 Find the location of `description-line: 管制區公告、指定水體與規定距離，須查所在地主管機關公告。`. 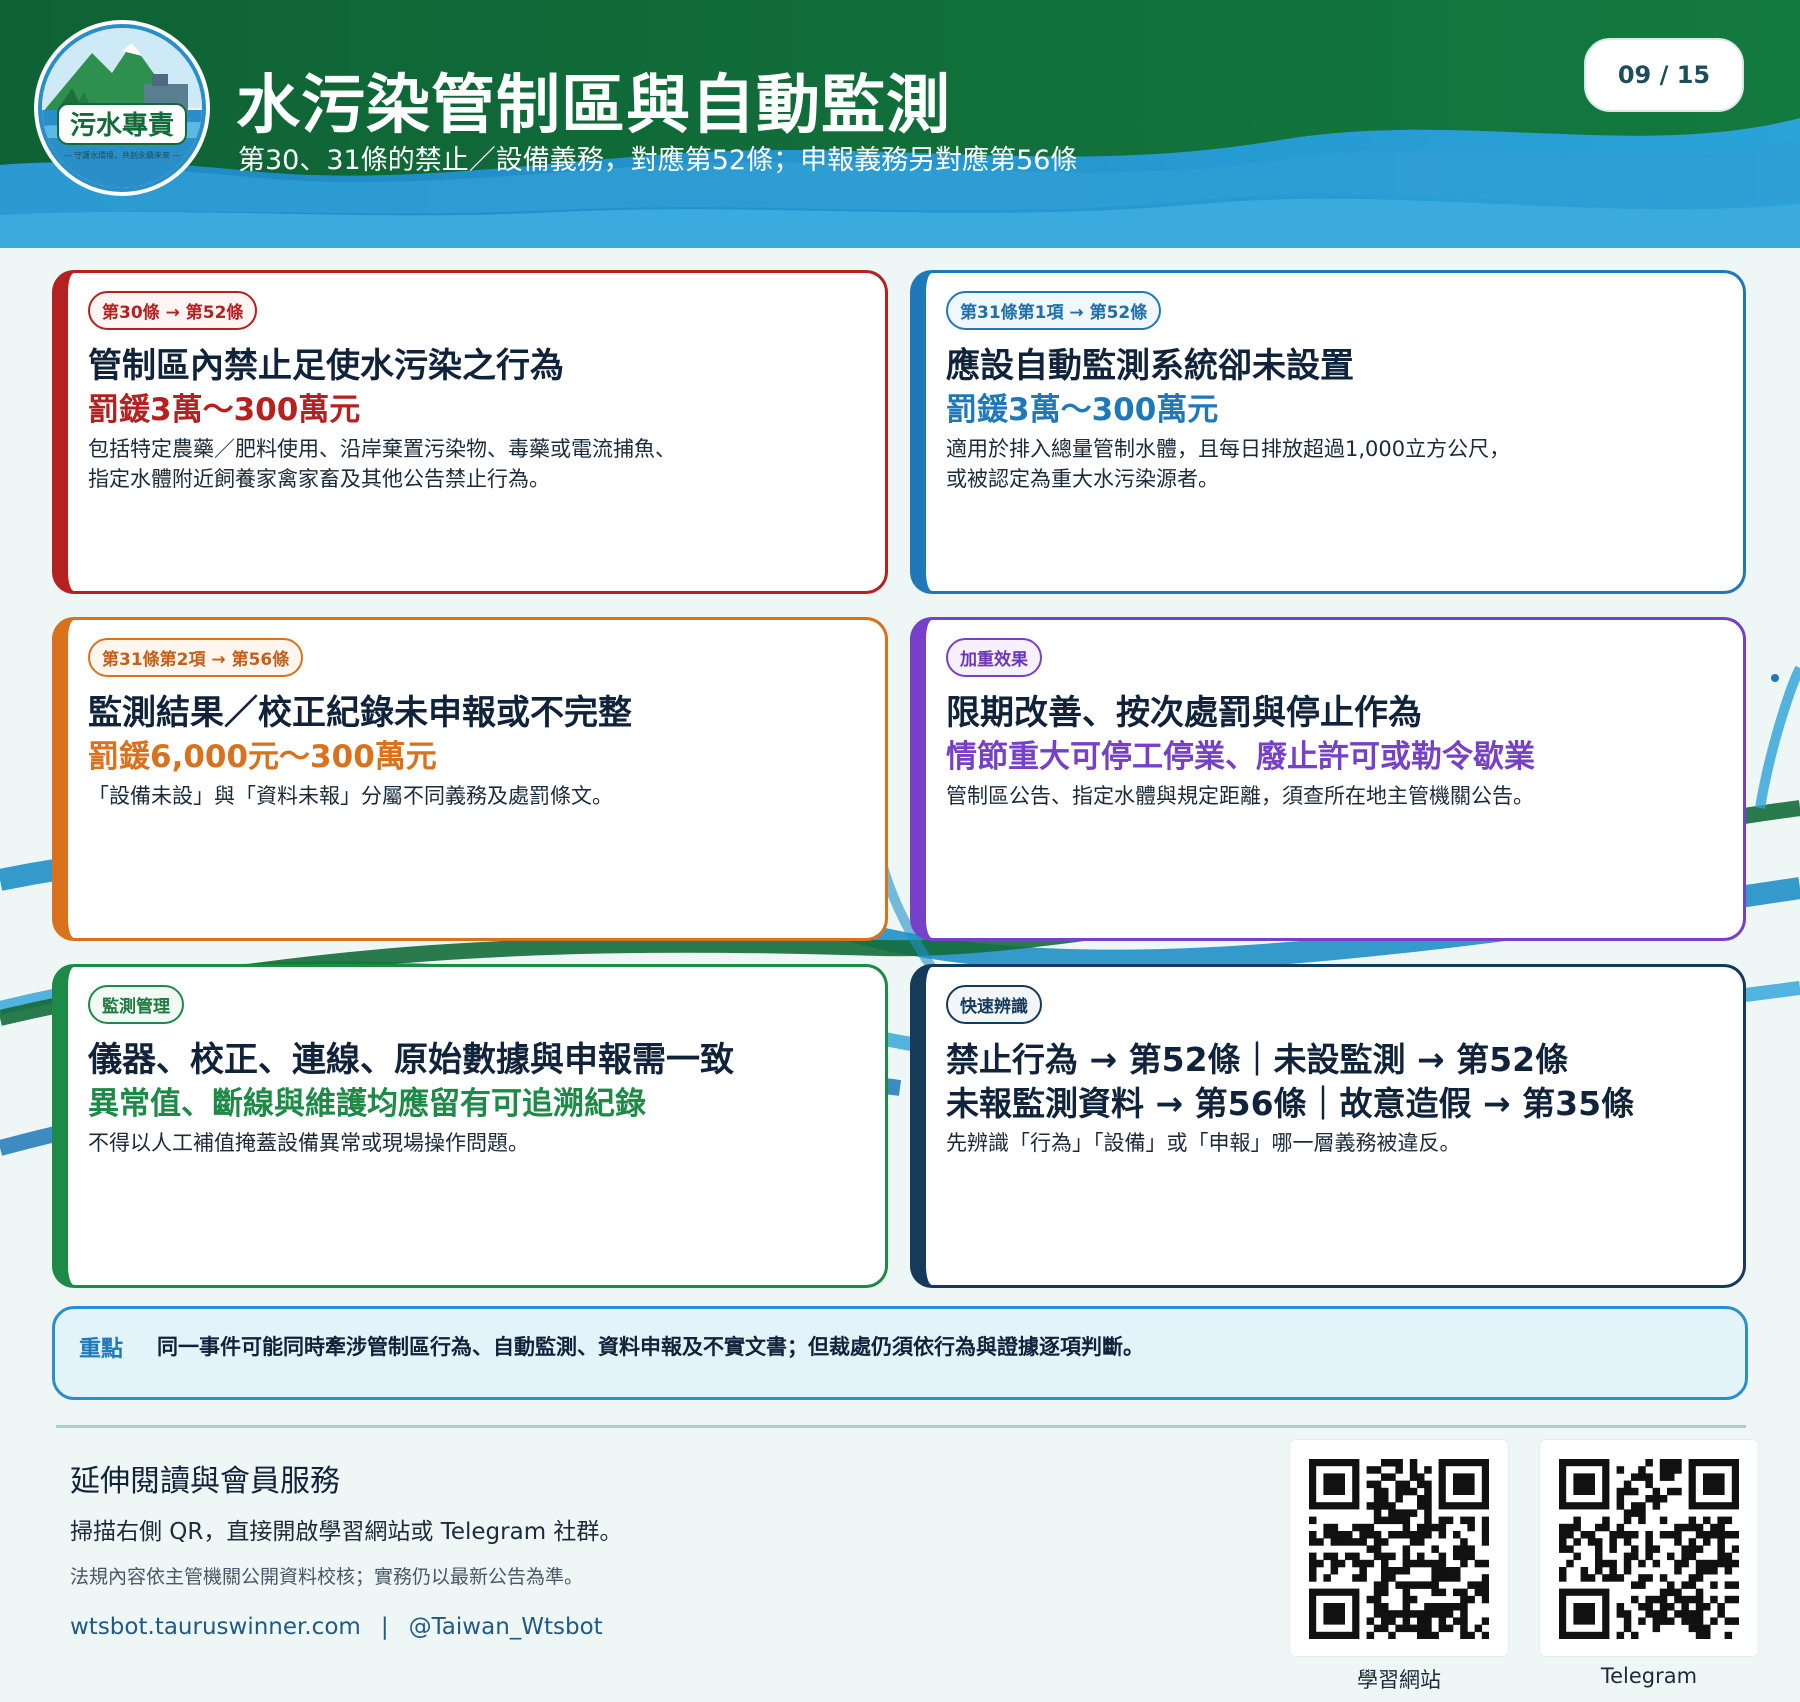

description-line: 管制區公告、指定水體與規定距離，須查所在地主管機關公告。 is located at coordinates (1240, 796).